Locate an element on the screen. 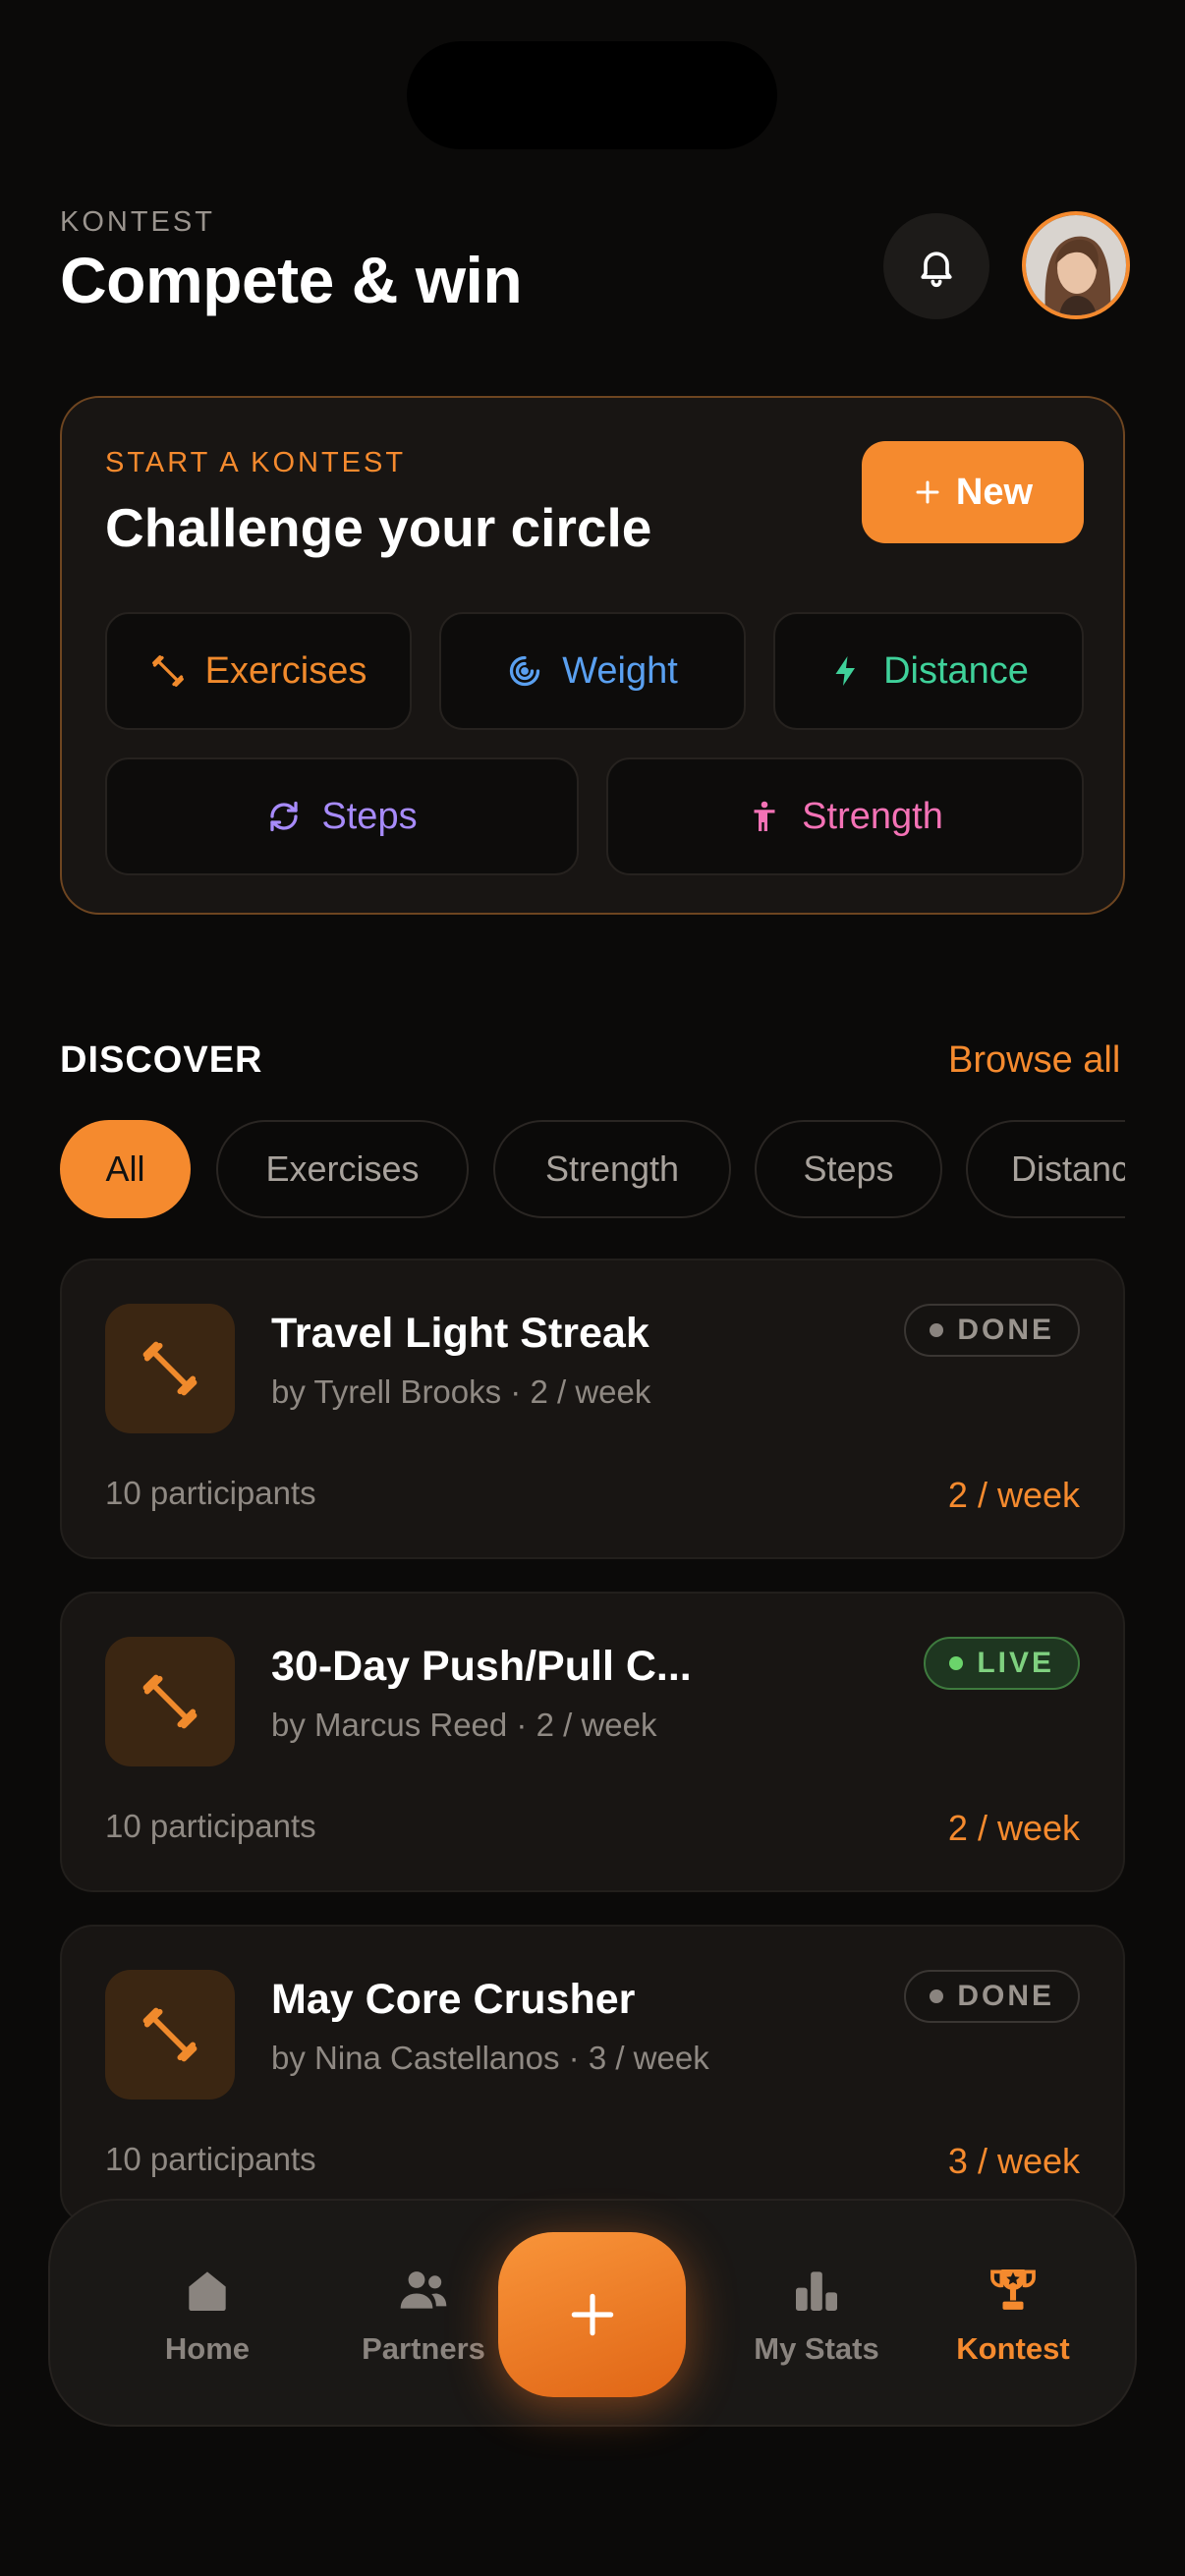 The width and height of the screenshot is (1185, 2576). category-label: Strength is located at coordinates (873, 816).